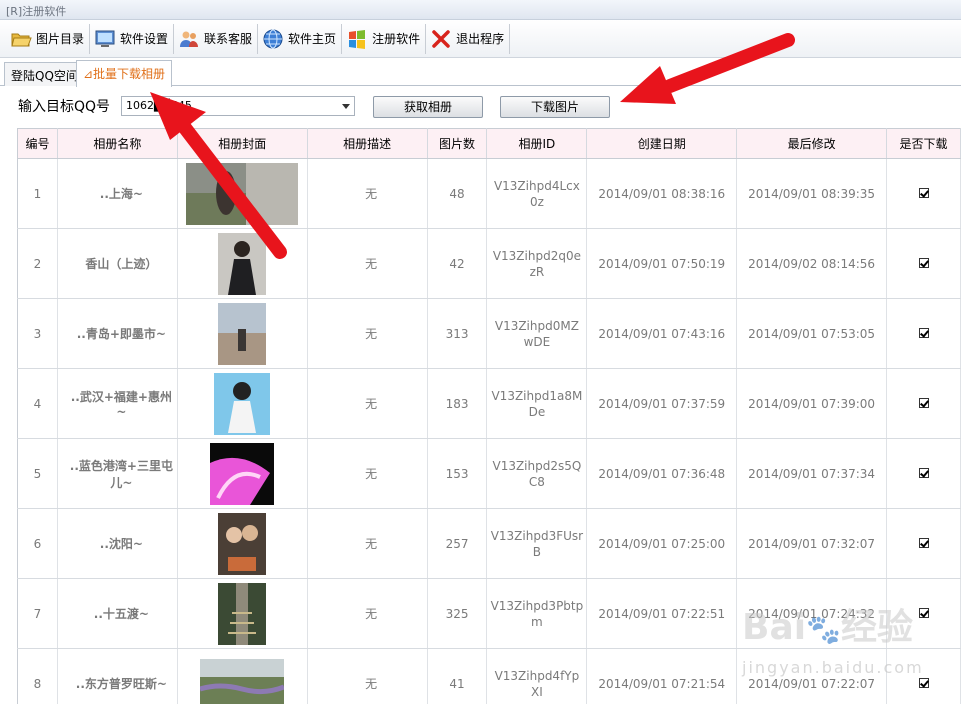  What do you see at coordinates (812, 473) in the screenshot?
I see `modified-date: 2014/09/01 07:37:34` at bounding box center [812, 473].